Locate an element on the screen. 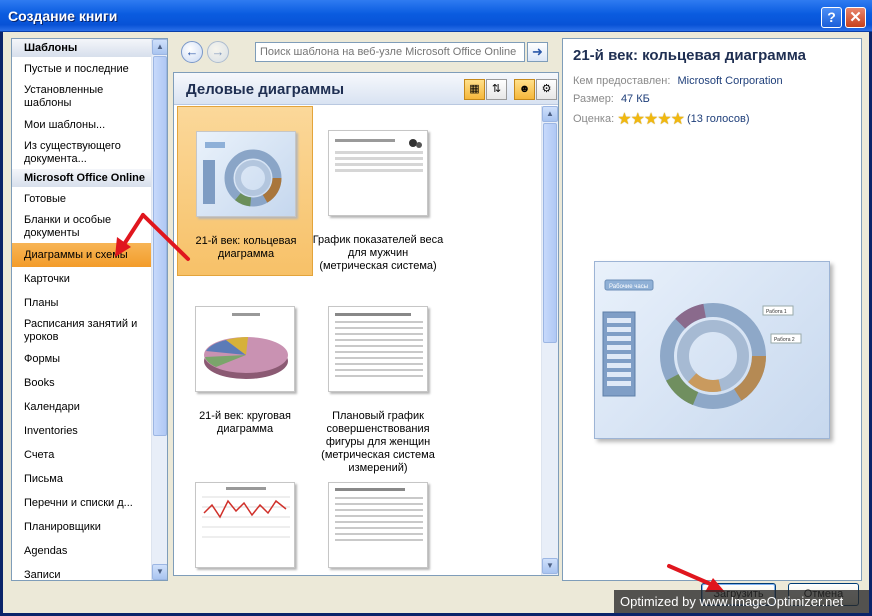  table-template-thumbnail is located at coordinates (378, 525).